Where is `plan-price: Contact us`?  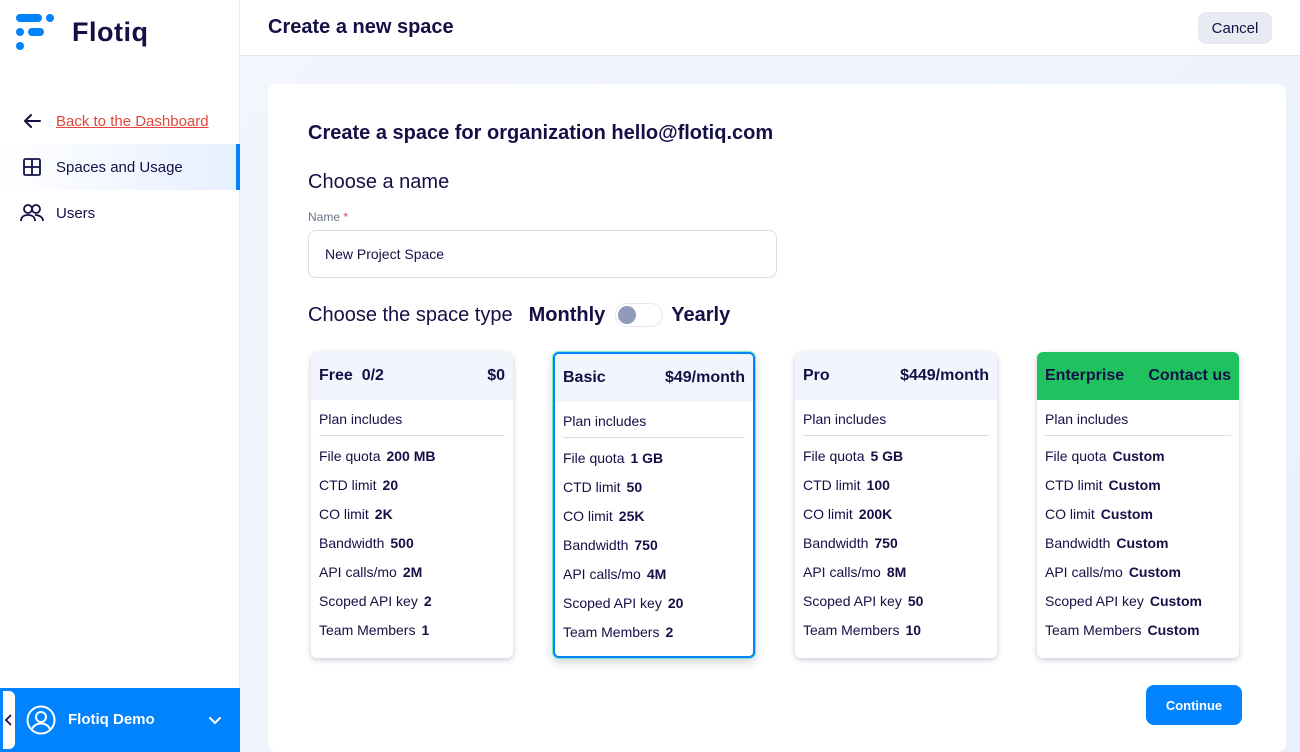
plan-price: Contact us is located at coordinates (1189, 375).